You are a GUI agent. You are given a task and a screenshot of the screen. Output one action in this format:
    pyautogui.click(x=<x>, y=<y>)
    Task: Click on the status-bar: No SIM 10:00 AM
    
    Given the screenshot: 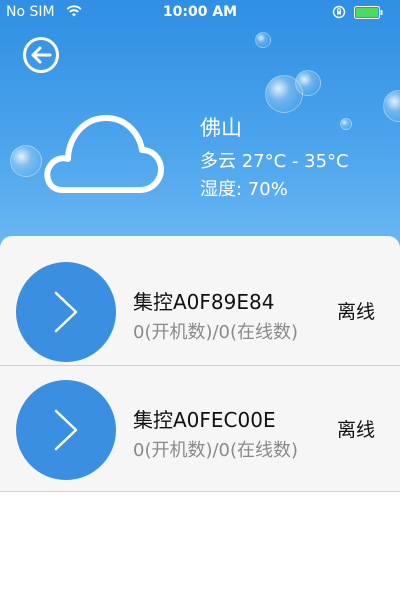 What is the action you would take?
    pyautogui.click(x=200, y=13)
    